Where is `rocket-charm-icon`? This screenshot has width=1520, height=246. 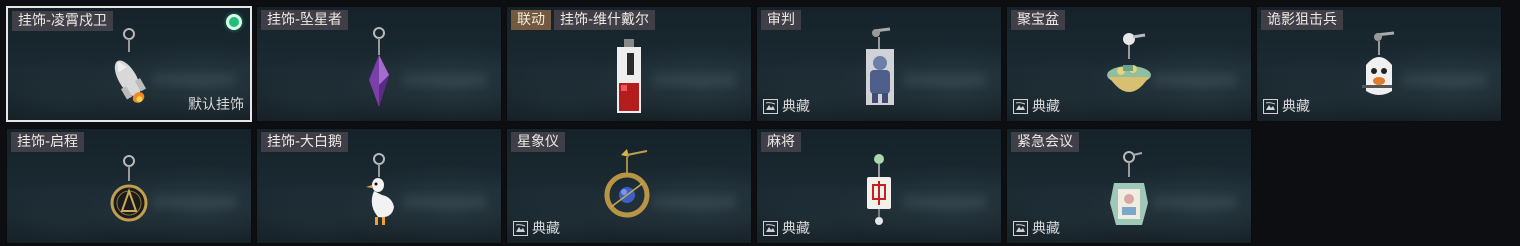 rocket-charm-icon is located at coordinates (130, 65).